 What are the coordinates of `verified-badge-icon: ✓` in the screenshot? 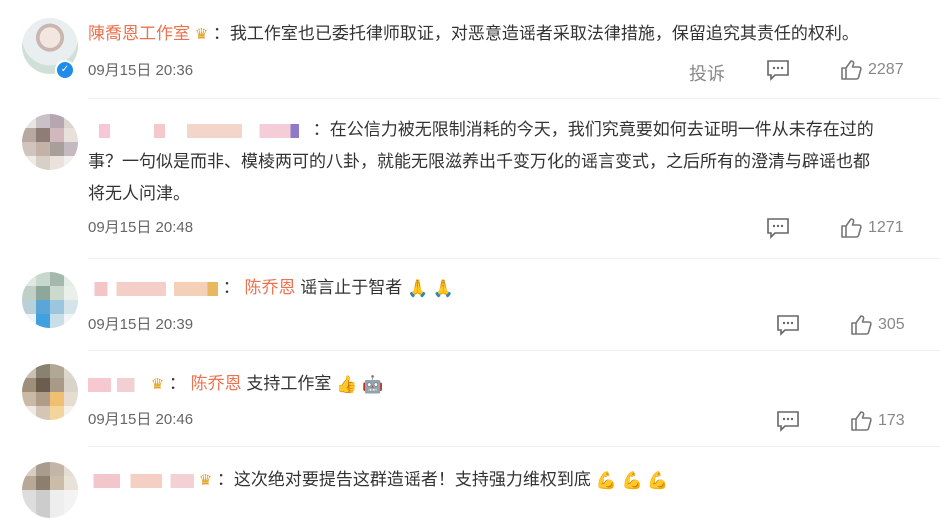 It's located at (65, 70).